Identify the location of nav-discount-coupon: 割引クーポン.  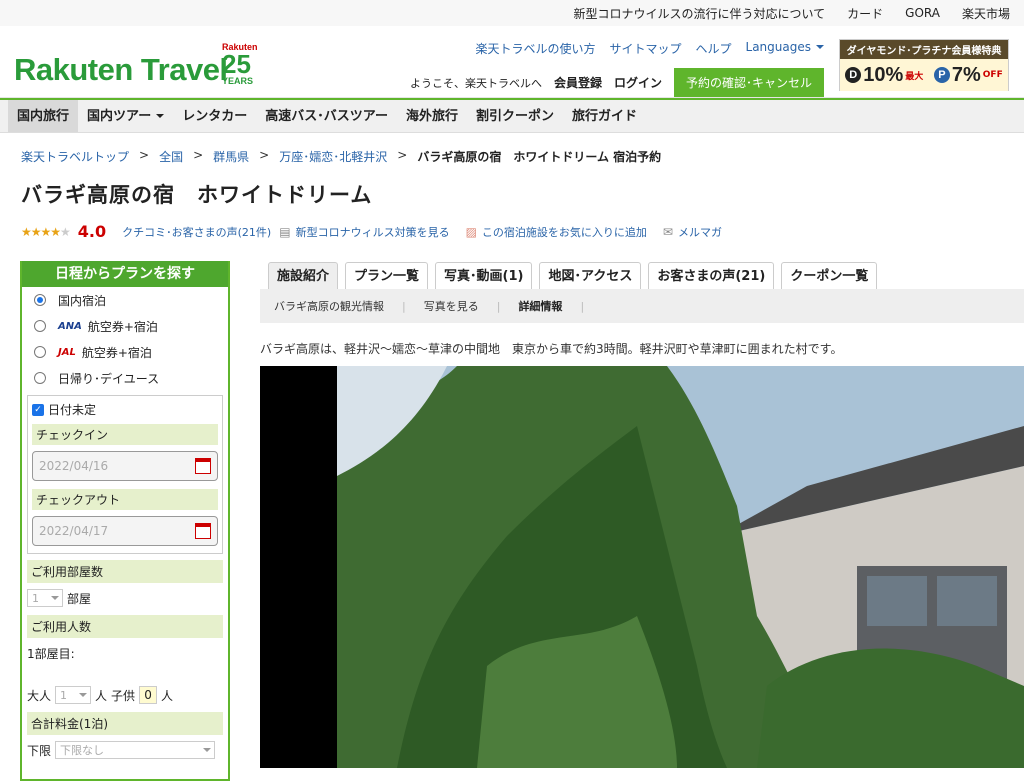
(515, 116).